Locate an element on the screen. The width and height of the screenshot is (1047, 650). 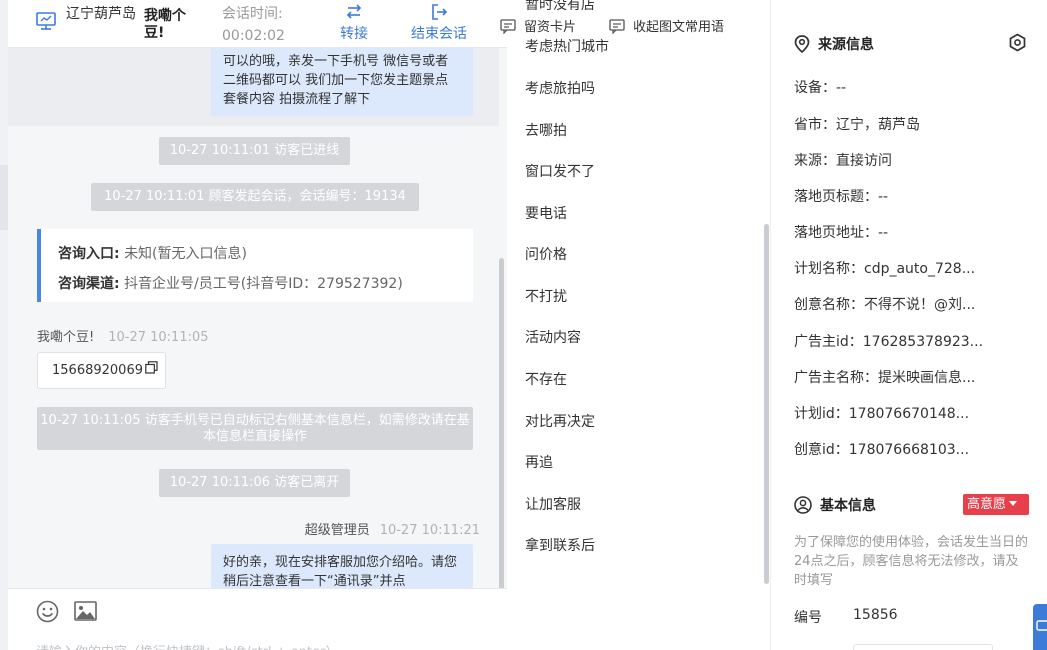
end-session-button: 结束会话 is located at coordinates (439, 23).